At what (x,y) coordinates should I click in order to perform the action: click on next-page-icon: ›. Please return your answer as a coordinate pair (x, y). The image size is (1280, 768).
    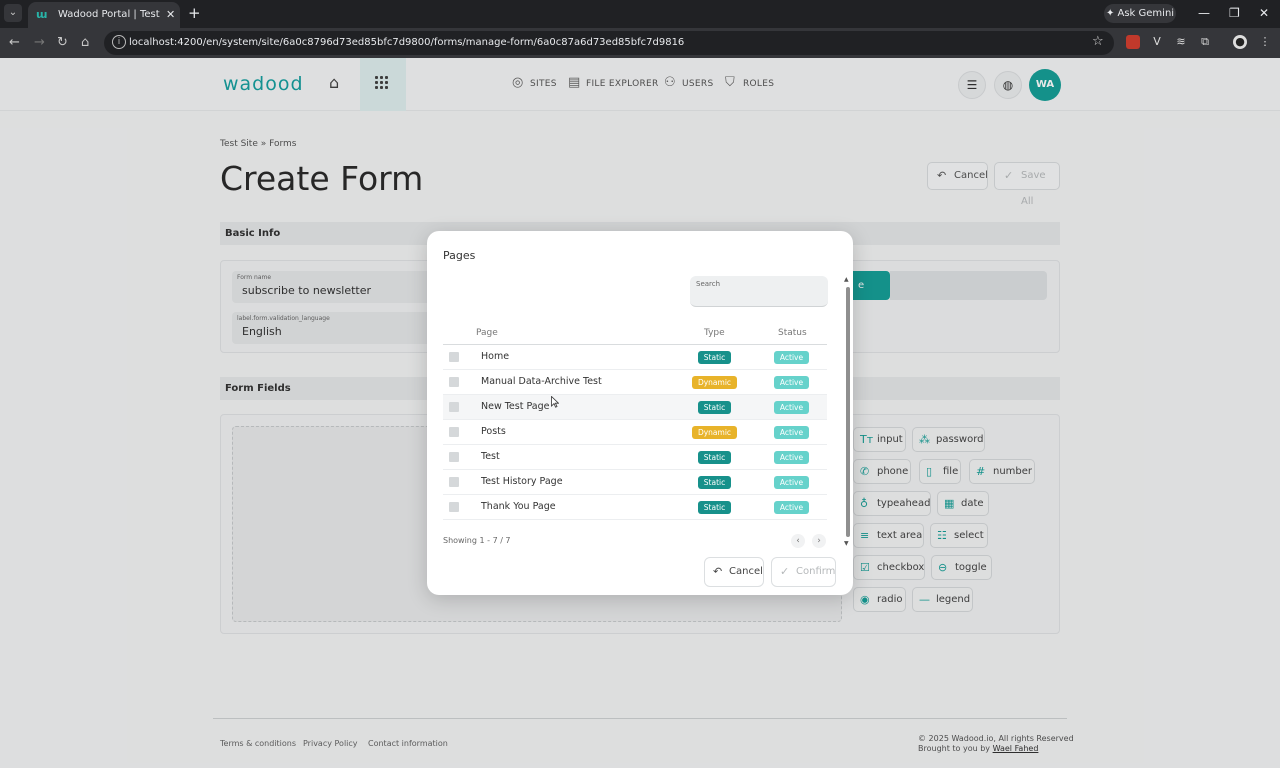
    Looking at the image, I should click on (819, 541).